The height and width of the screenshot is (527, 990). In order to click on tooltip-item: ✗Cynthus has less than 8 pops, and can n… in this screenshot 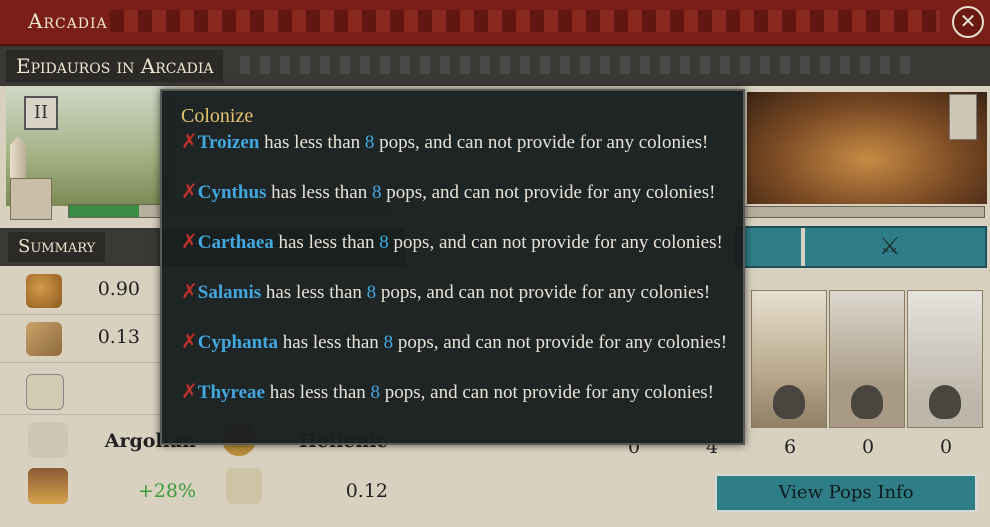, I will do `click(456, 192)`.